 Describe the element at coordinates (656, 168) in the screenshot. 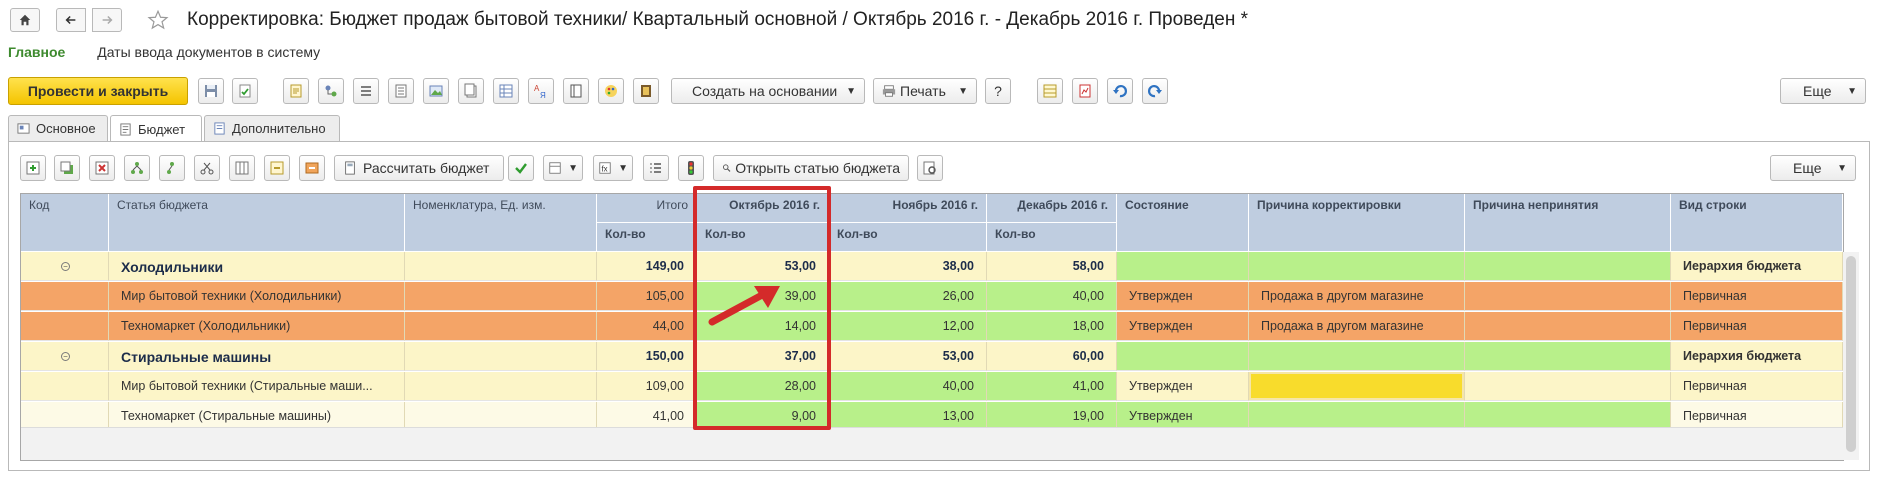

I see `numbered-list-button` at that location.